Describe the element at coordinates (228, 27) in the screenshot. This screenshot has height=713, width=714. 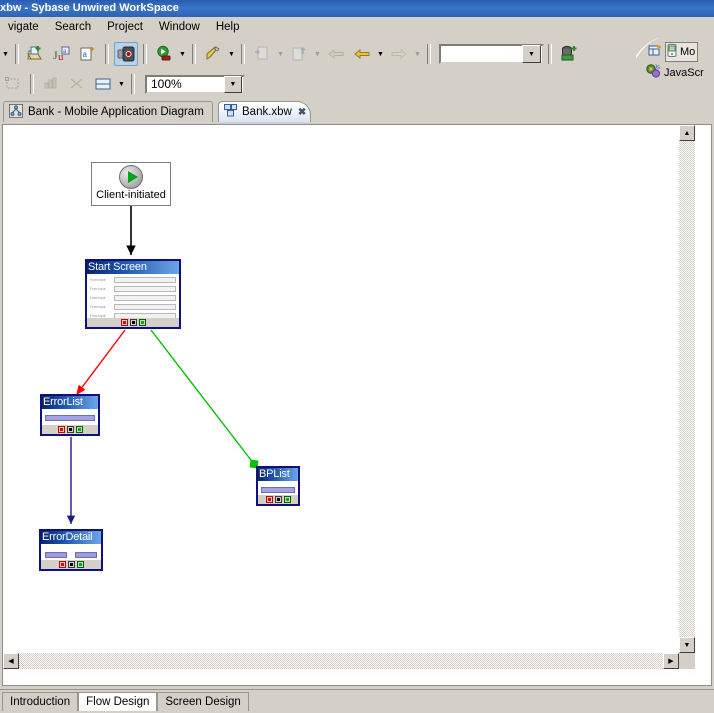
I see `menu-help: Help` at that location.